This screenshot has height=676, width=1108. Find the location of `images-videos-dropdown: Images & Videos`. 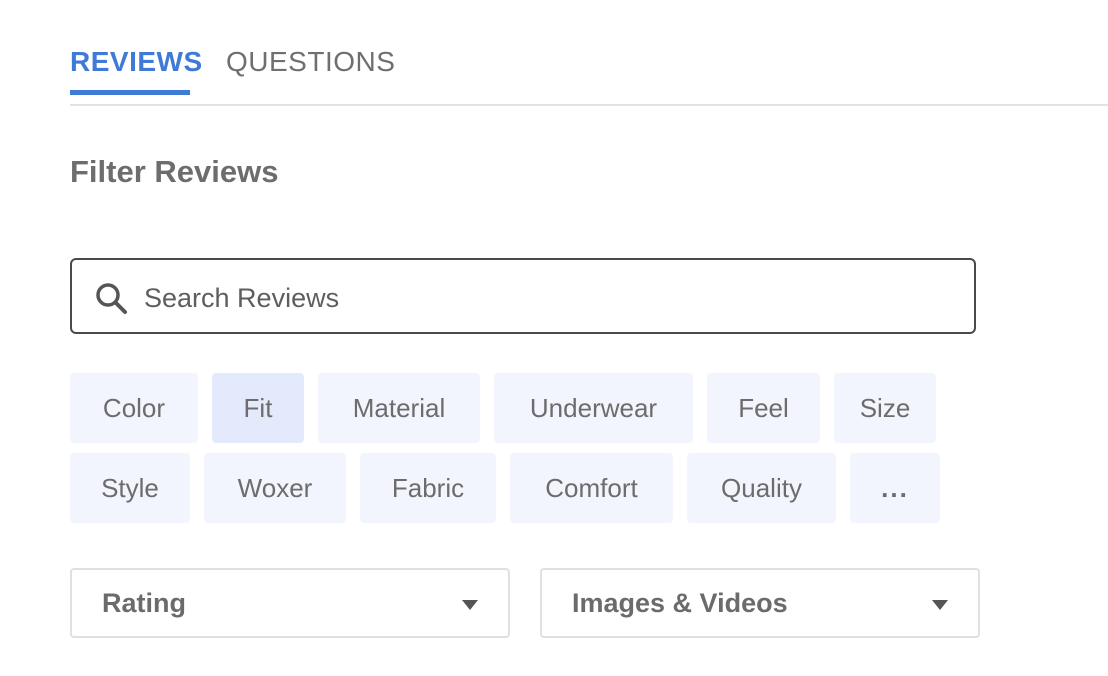

images-videos-dropdown: Images & Videos is located at coordinates (760, 603).